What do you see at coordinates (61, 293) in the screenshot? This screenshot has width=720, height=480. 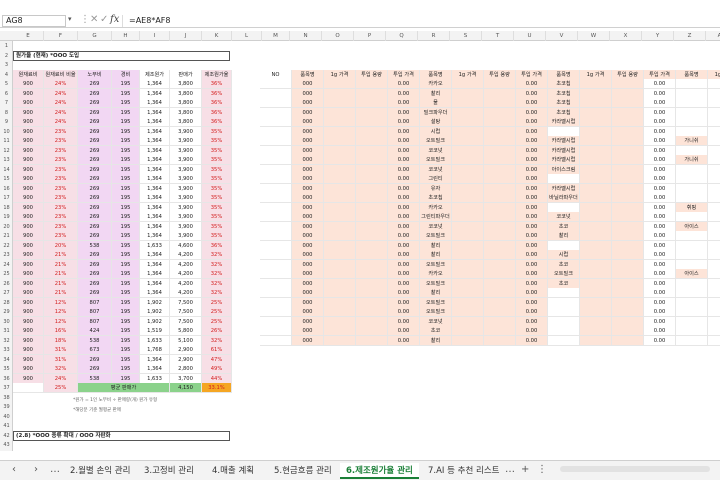 I see `table-cell: 21%` at bounding box center [61, 293].